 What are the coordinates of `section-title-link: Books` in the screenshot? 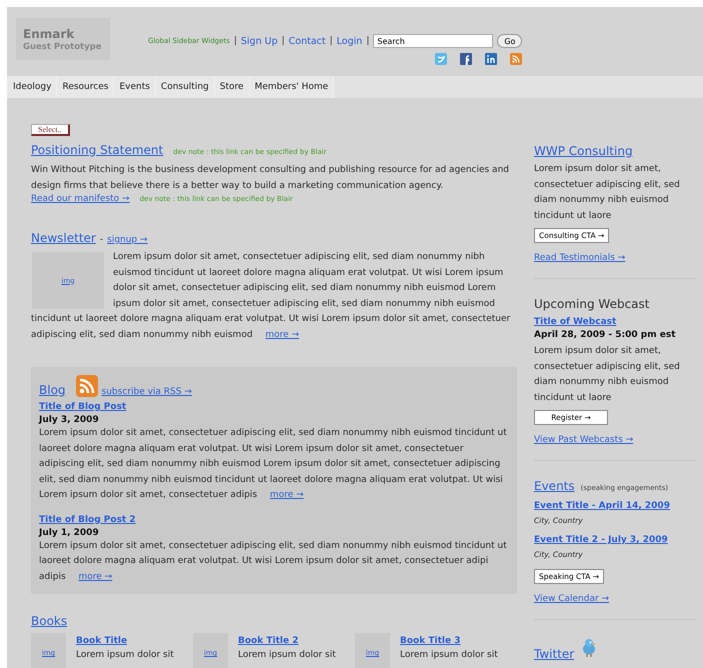 It's located at (49, 621).